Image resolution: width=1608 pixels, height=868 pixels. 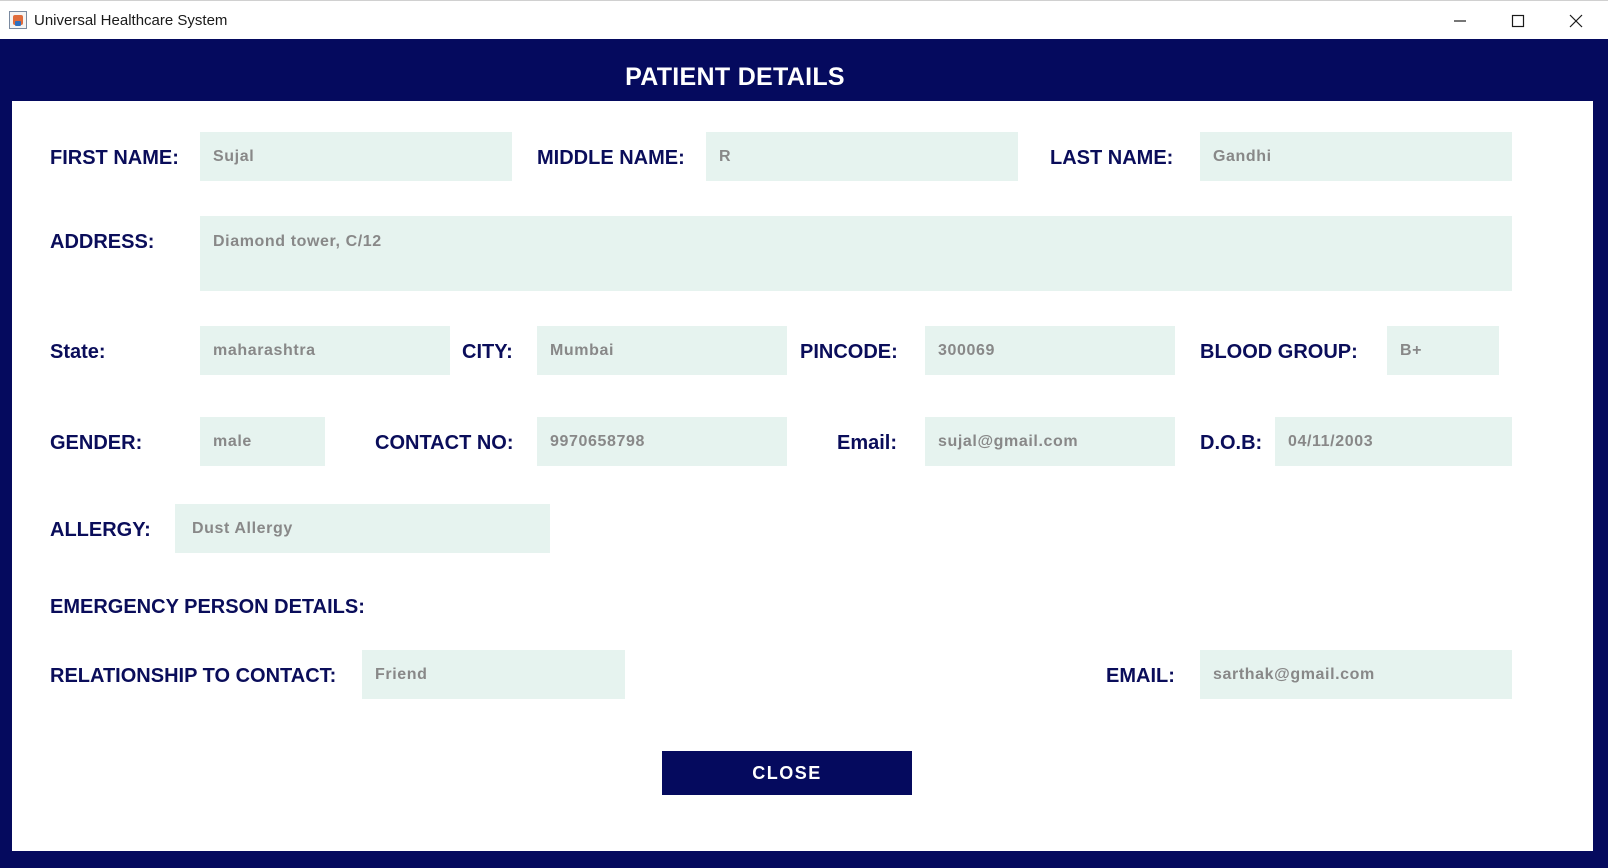 I want to click on address-label: ADDRESS:, so click(x=102, y=242).